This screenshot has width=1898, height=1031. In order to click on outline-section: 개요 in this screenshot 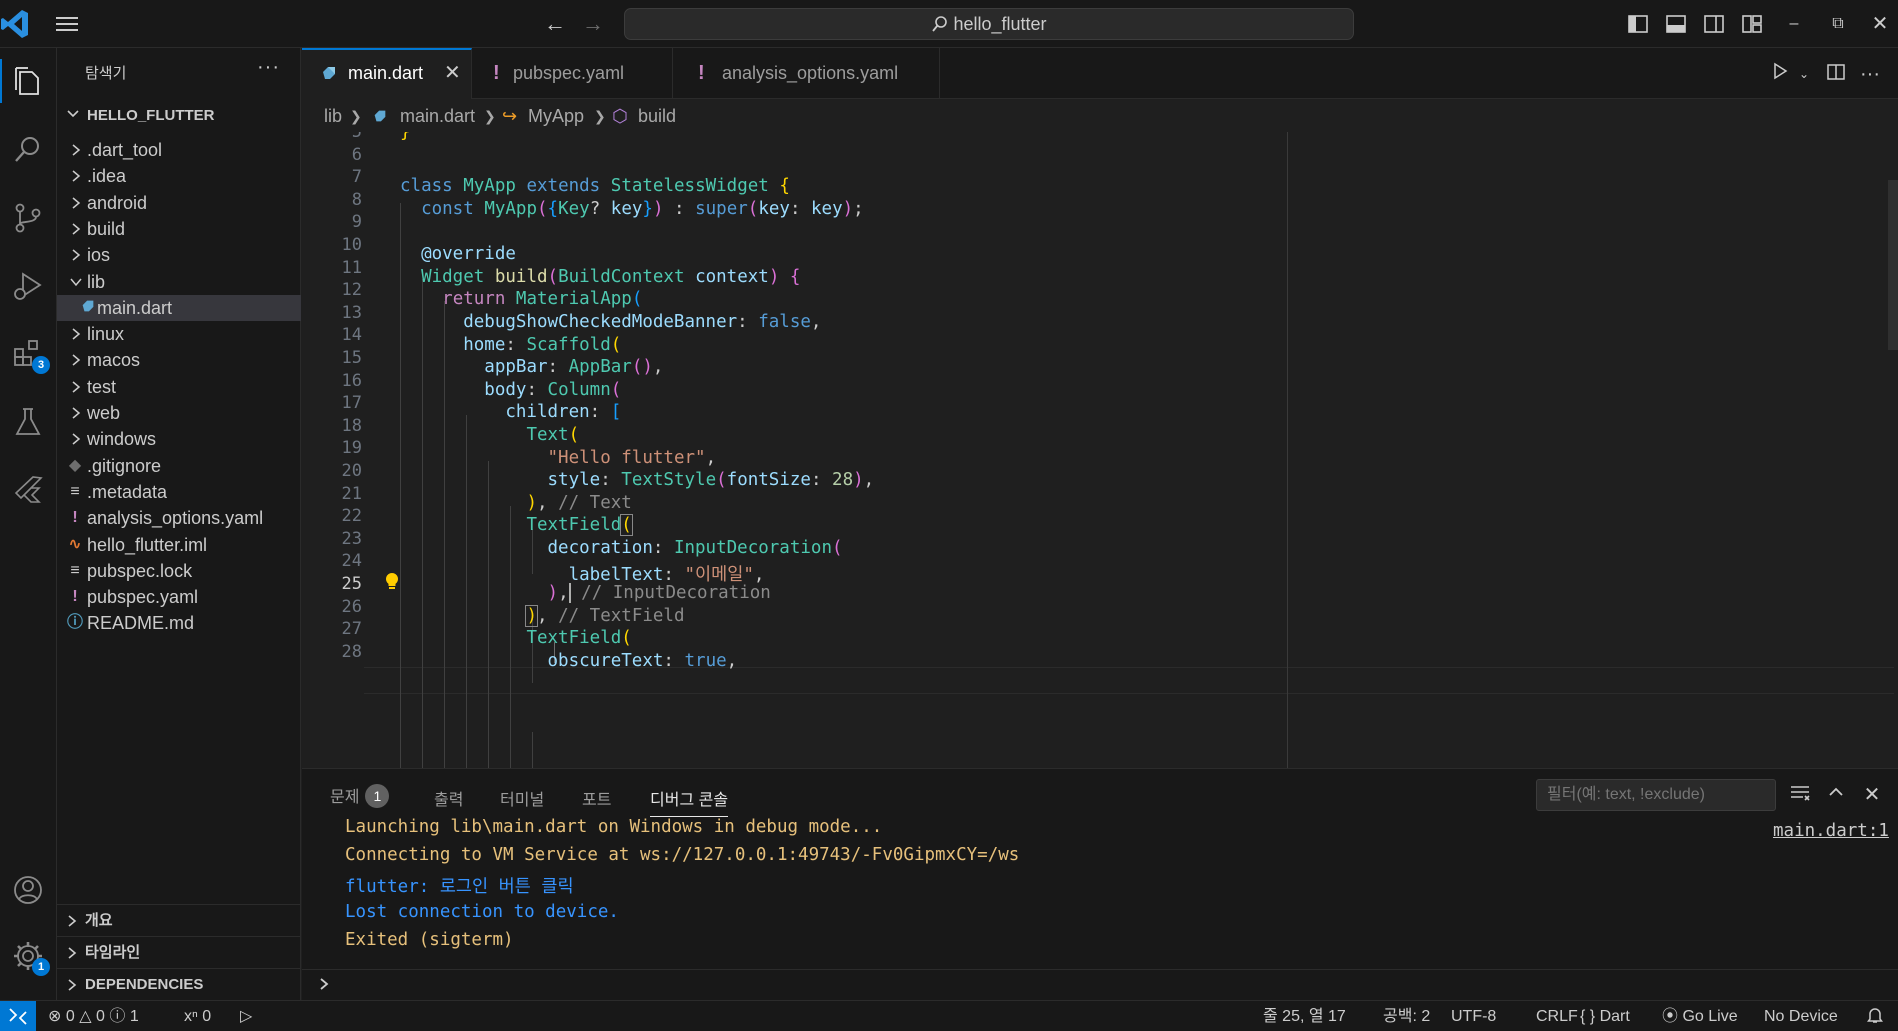, I will do `click(179, 920)`.